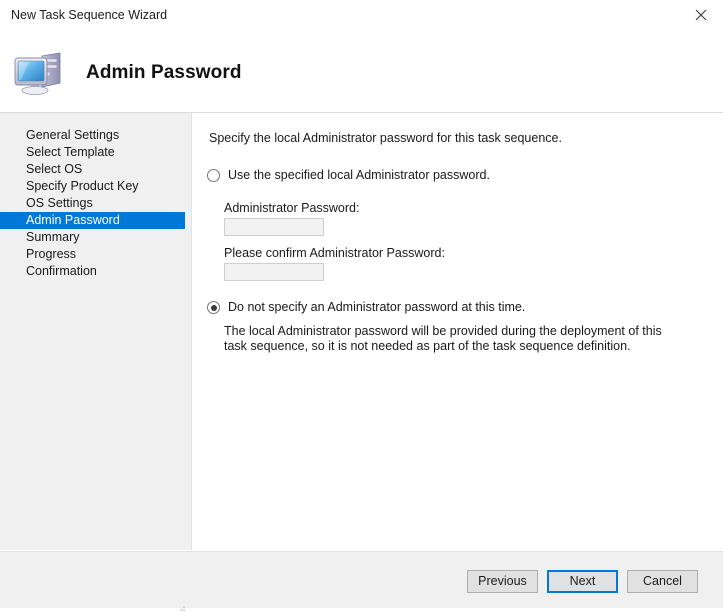 The height and width of the screenshot is (614, 723). What do you see at coordinates (292, 208) in the screenshot?
I see `administrator-password-label: Administrator Password:` at bounding box center [292, 208].